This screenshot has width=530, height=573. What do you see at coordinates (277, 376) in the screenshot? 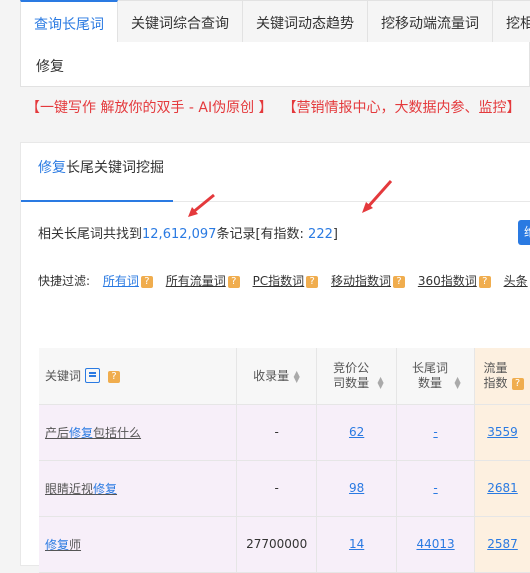
I see `col-included: 收录量▲▼` at bounding box center [277, 376].